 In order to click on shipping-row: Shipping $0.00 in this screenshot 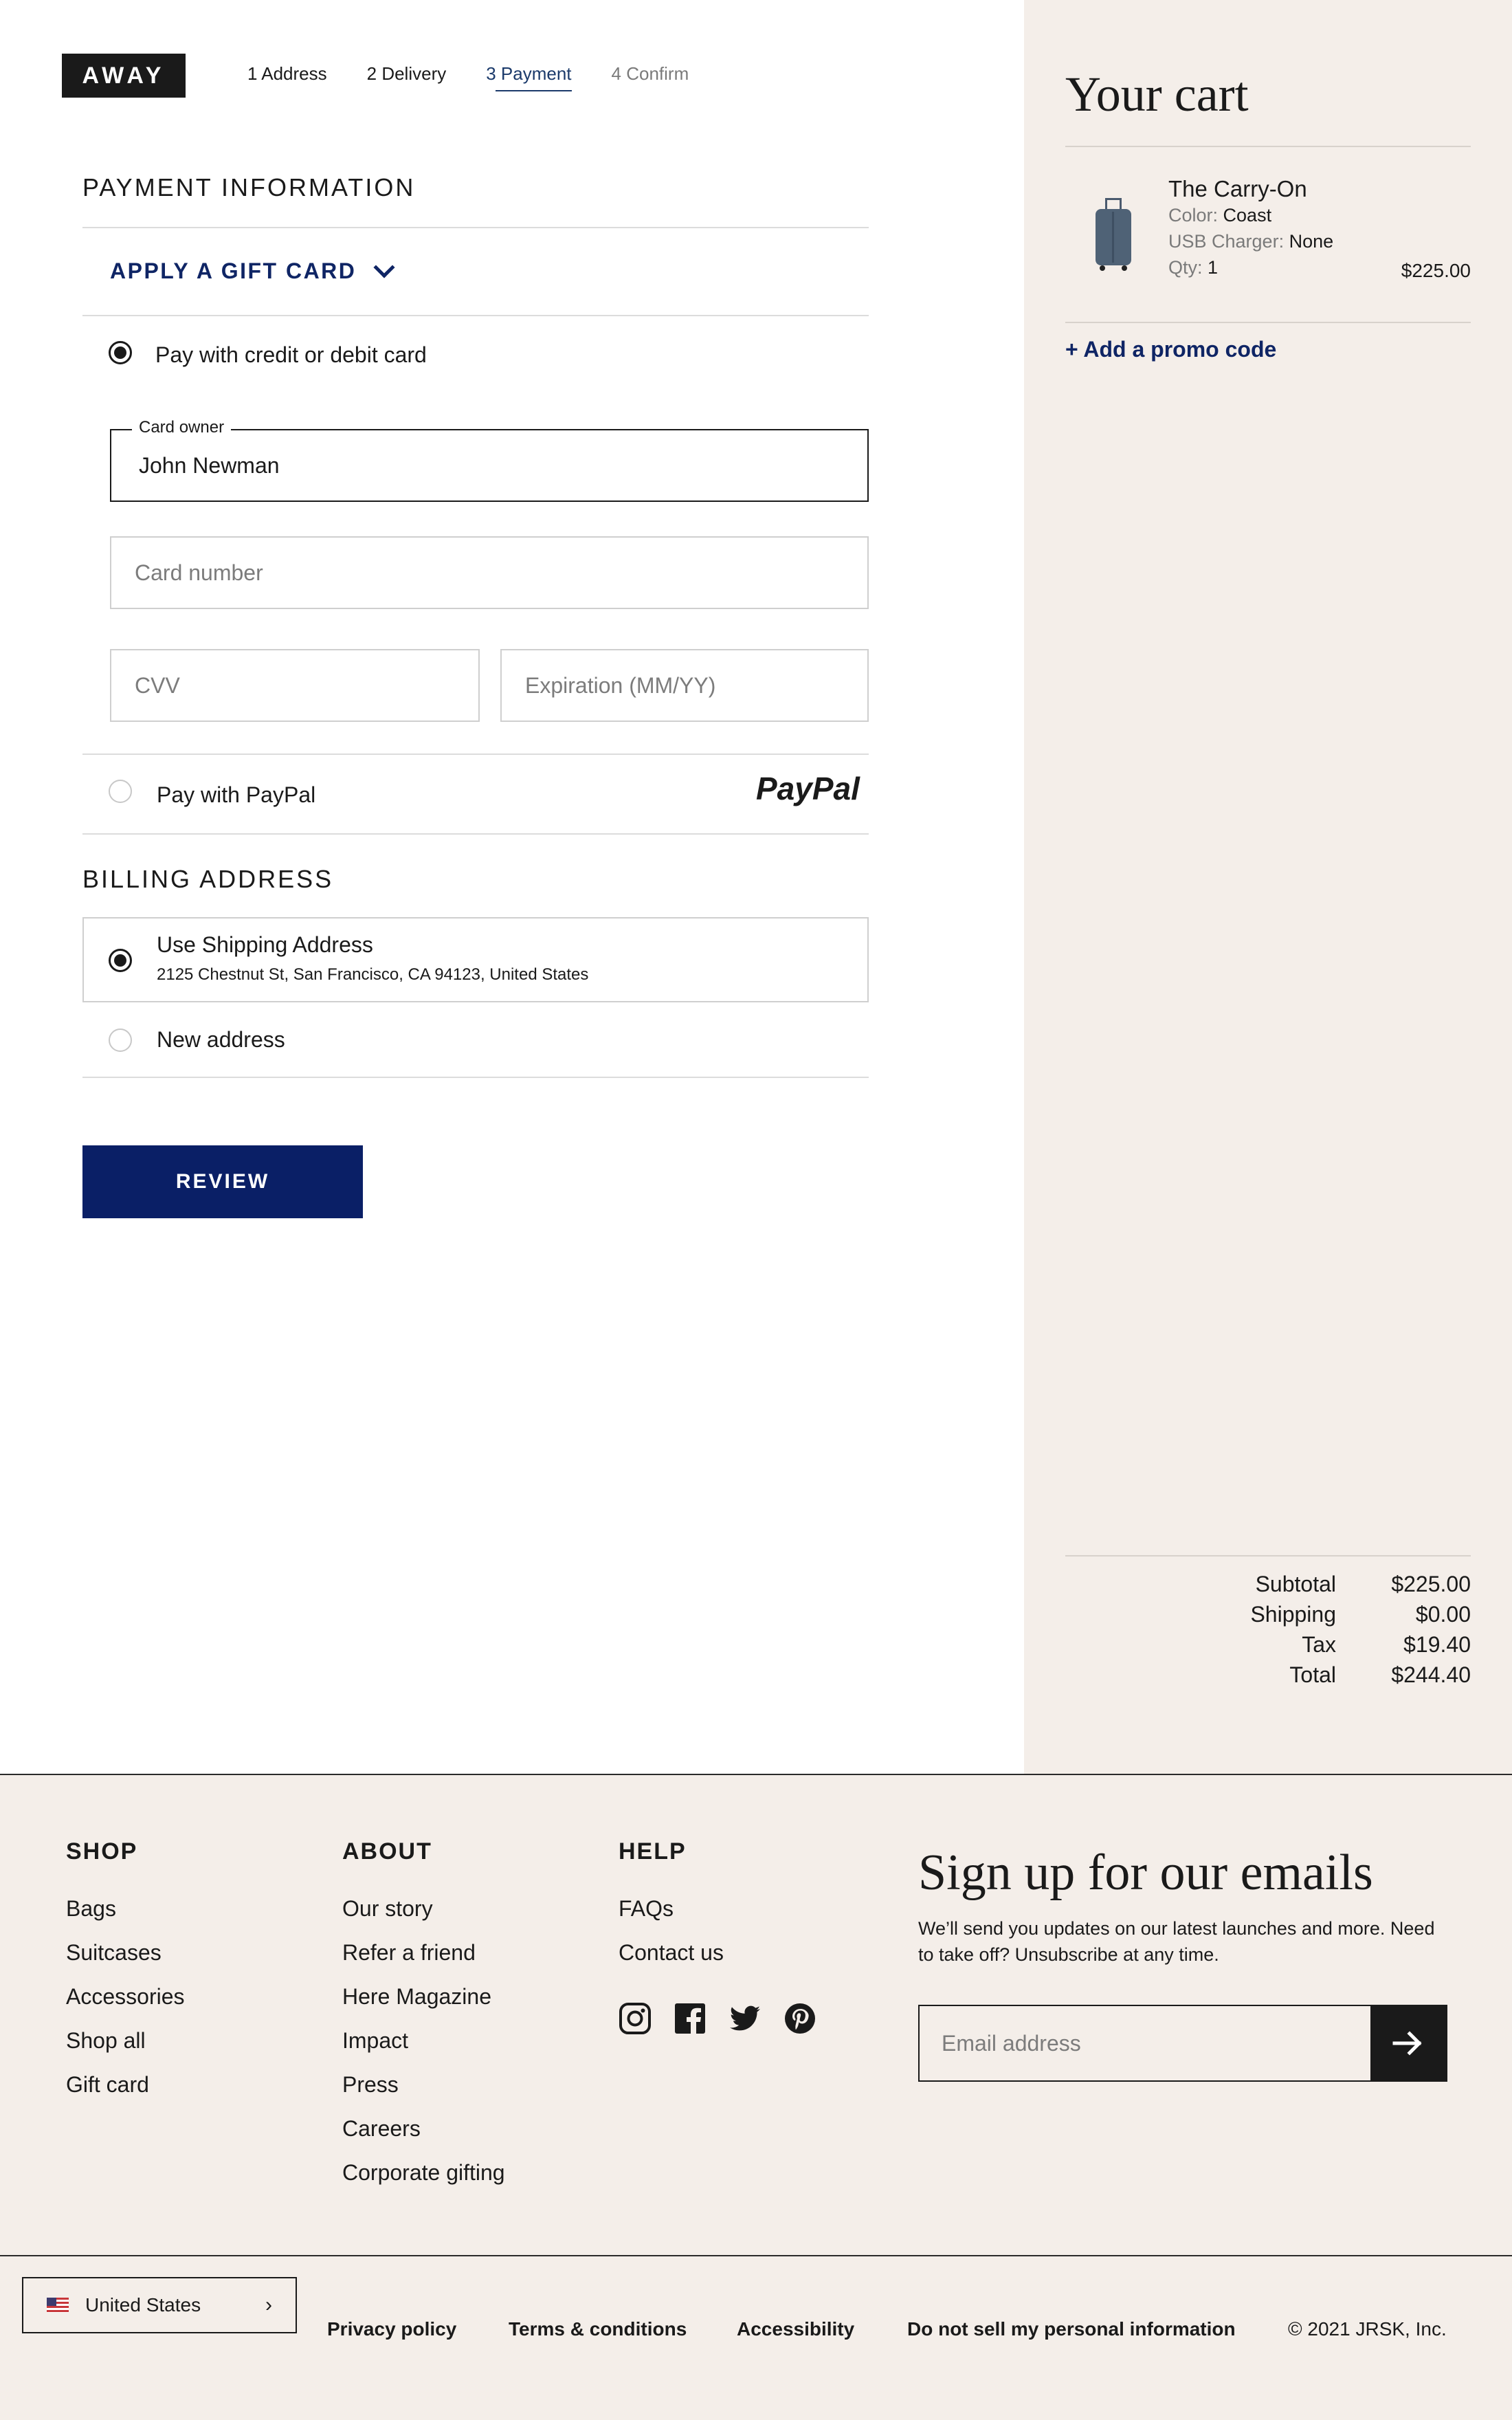, I will do `click(1268, 1617)`.